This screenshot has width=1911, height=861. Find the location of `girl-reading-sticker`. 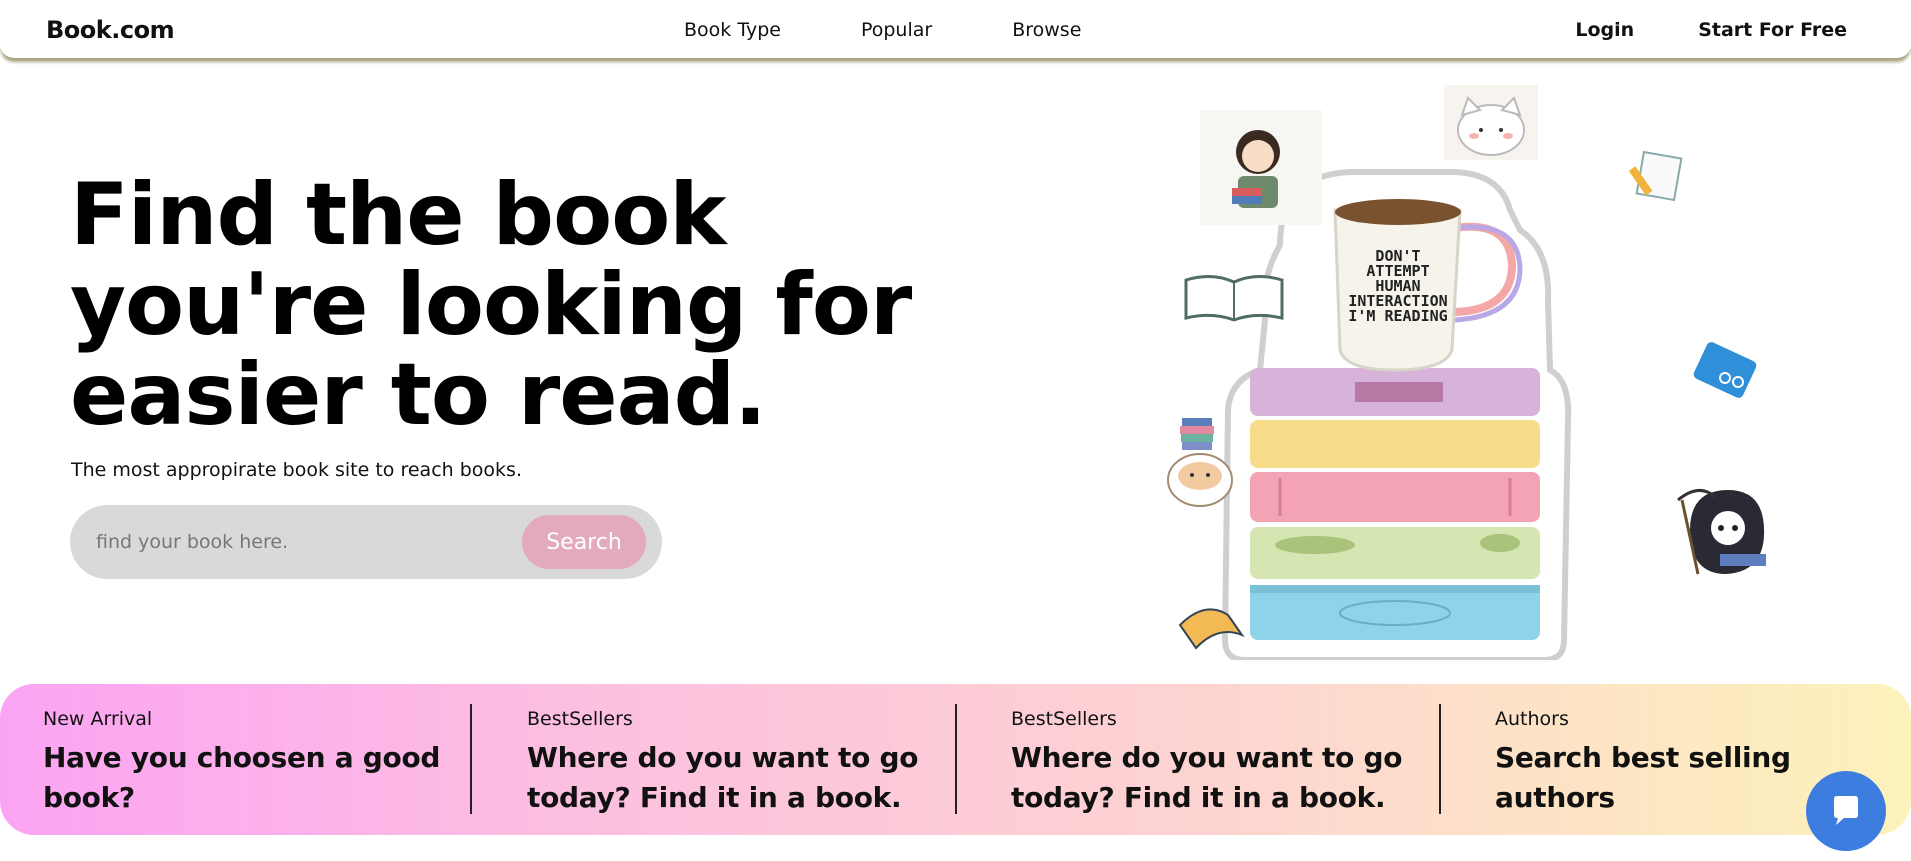

girl-reading-sticker is located at coordinates (1261, 167).